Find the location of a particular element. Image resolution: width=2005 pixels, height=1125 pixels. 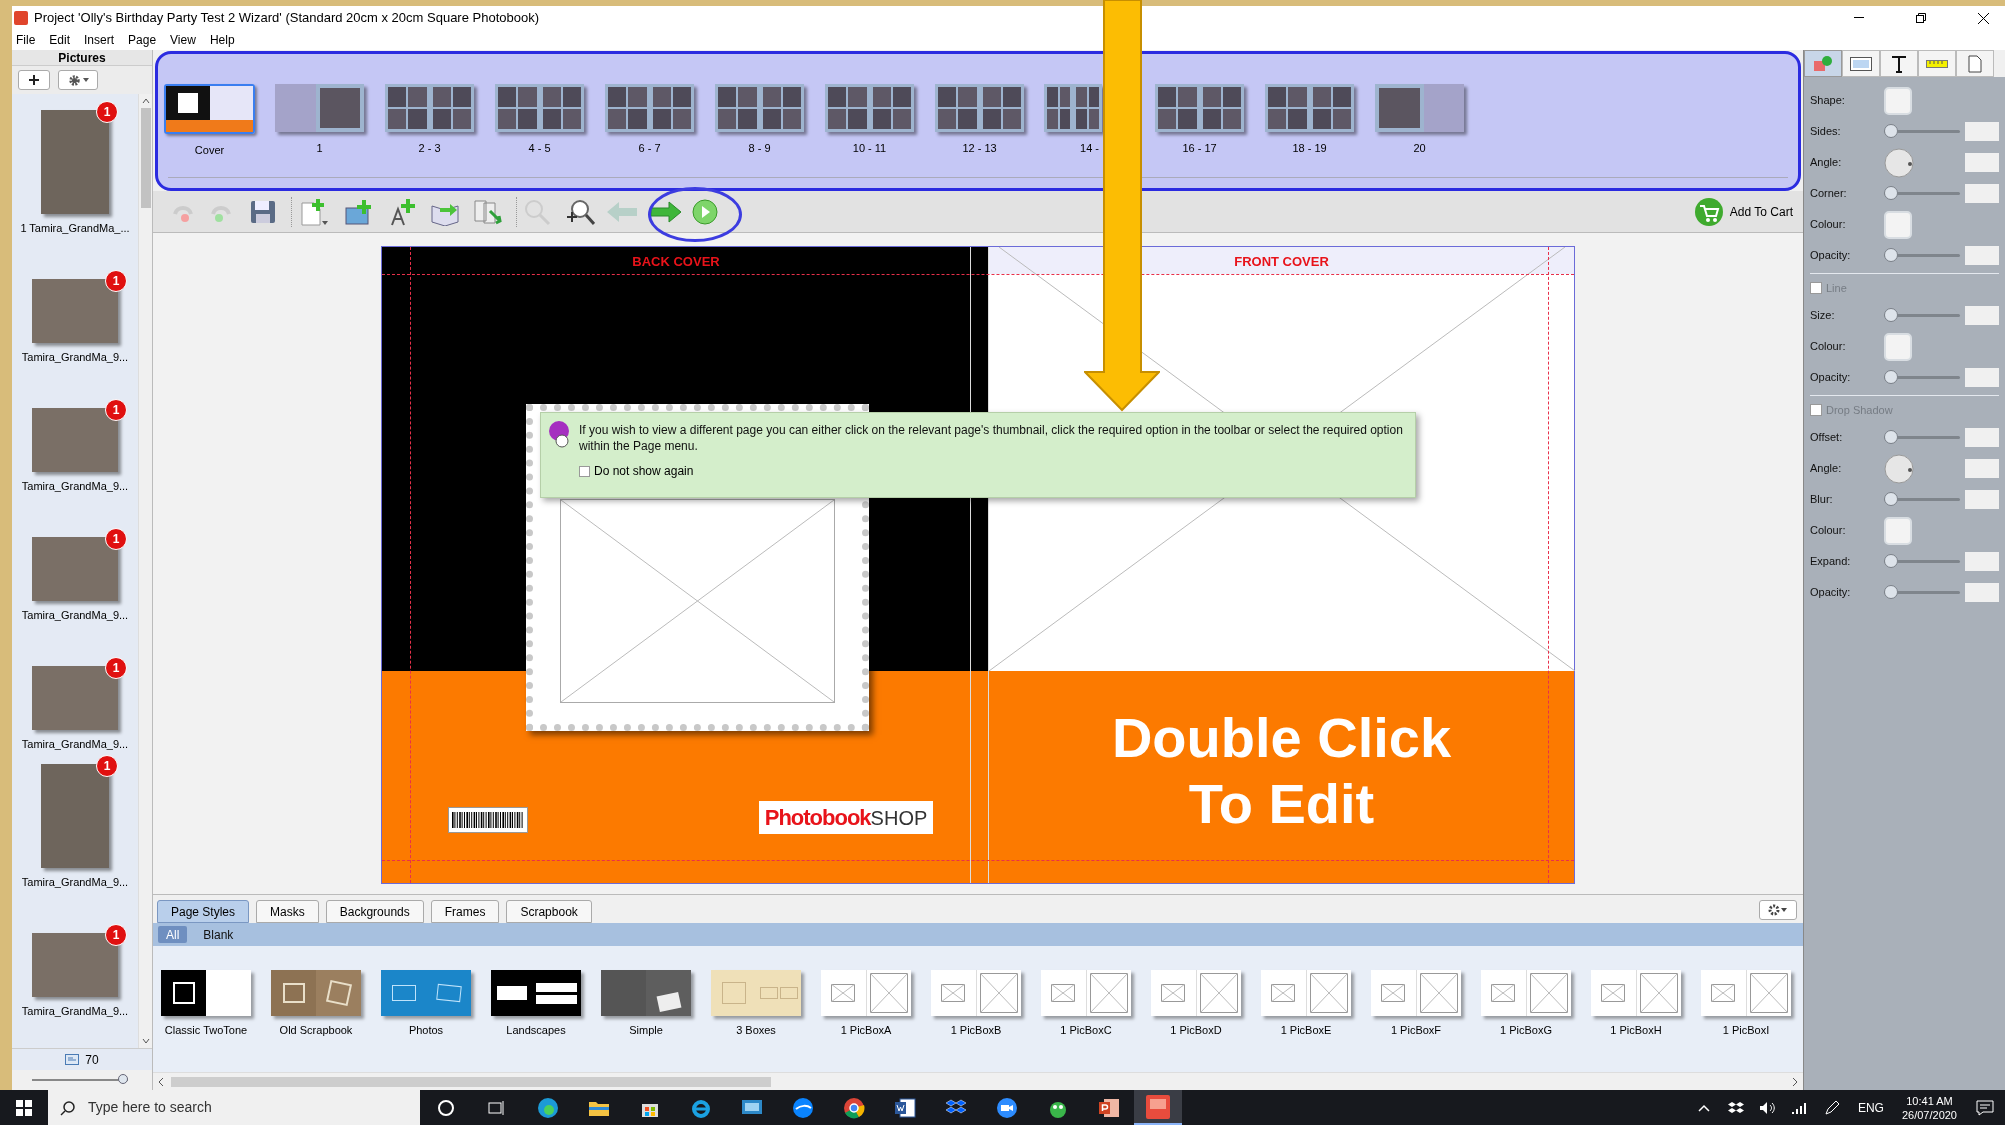

field-label: Blur: is located at coordinates (1822, 500).